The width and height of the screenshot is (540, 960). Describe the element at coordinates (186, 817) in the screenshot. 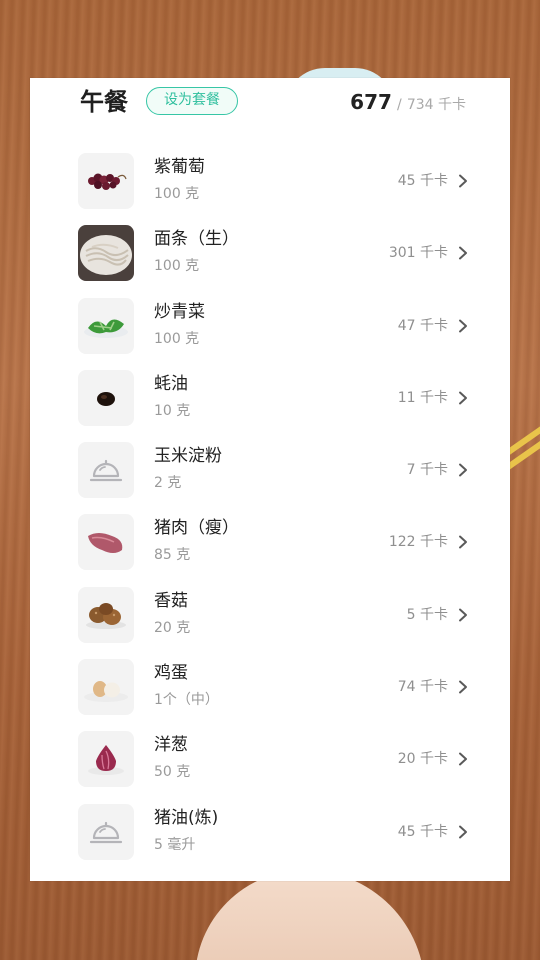

I see `food-name: 猪油(炼)` at that location.